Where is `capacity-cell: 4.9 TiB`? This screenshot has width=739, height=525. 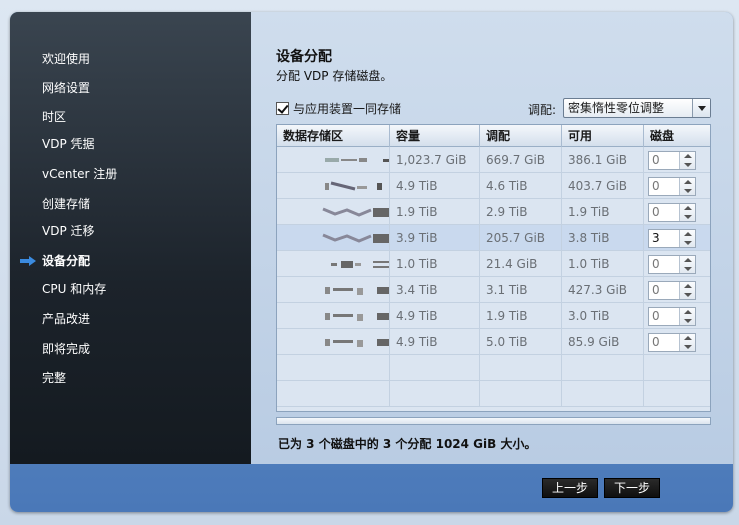
capacity-cell: 4.9 TiB is located at coordinates (435, 316).